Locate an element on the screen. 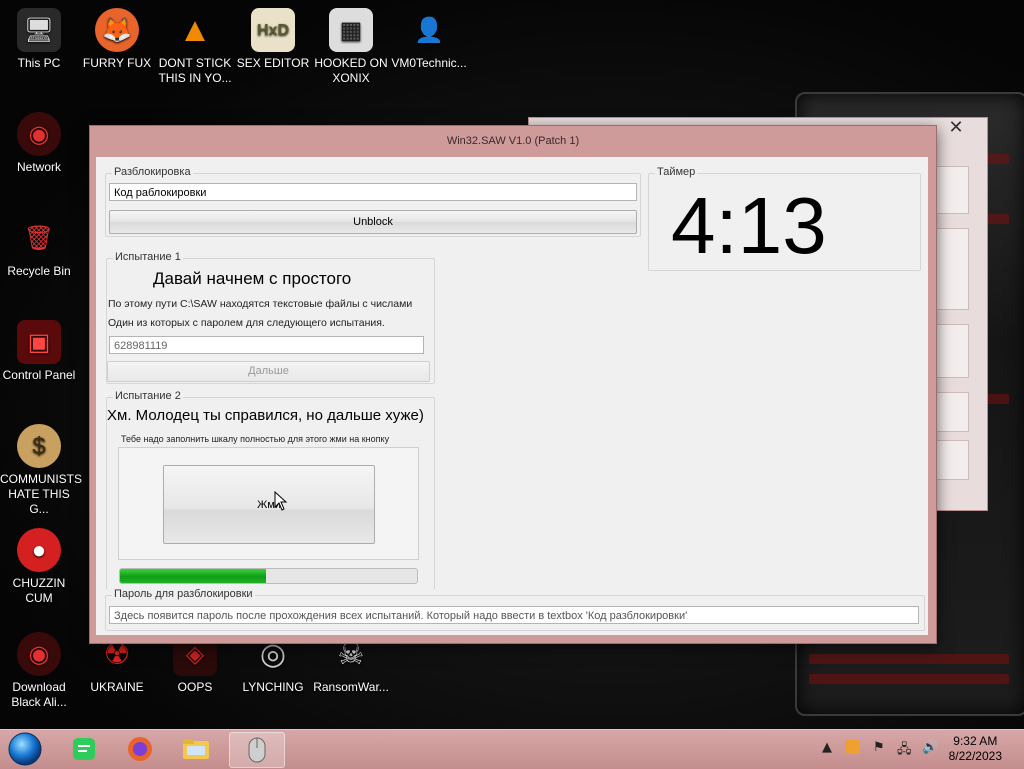 The width and height of the screenshot is (1024, 769). press-button: Жми is located at coordinates (269, 504).